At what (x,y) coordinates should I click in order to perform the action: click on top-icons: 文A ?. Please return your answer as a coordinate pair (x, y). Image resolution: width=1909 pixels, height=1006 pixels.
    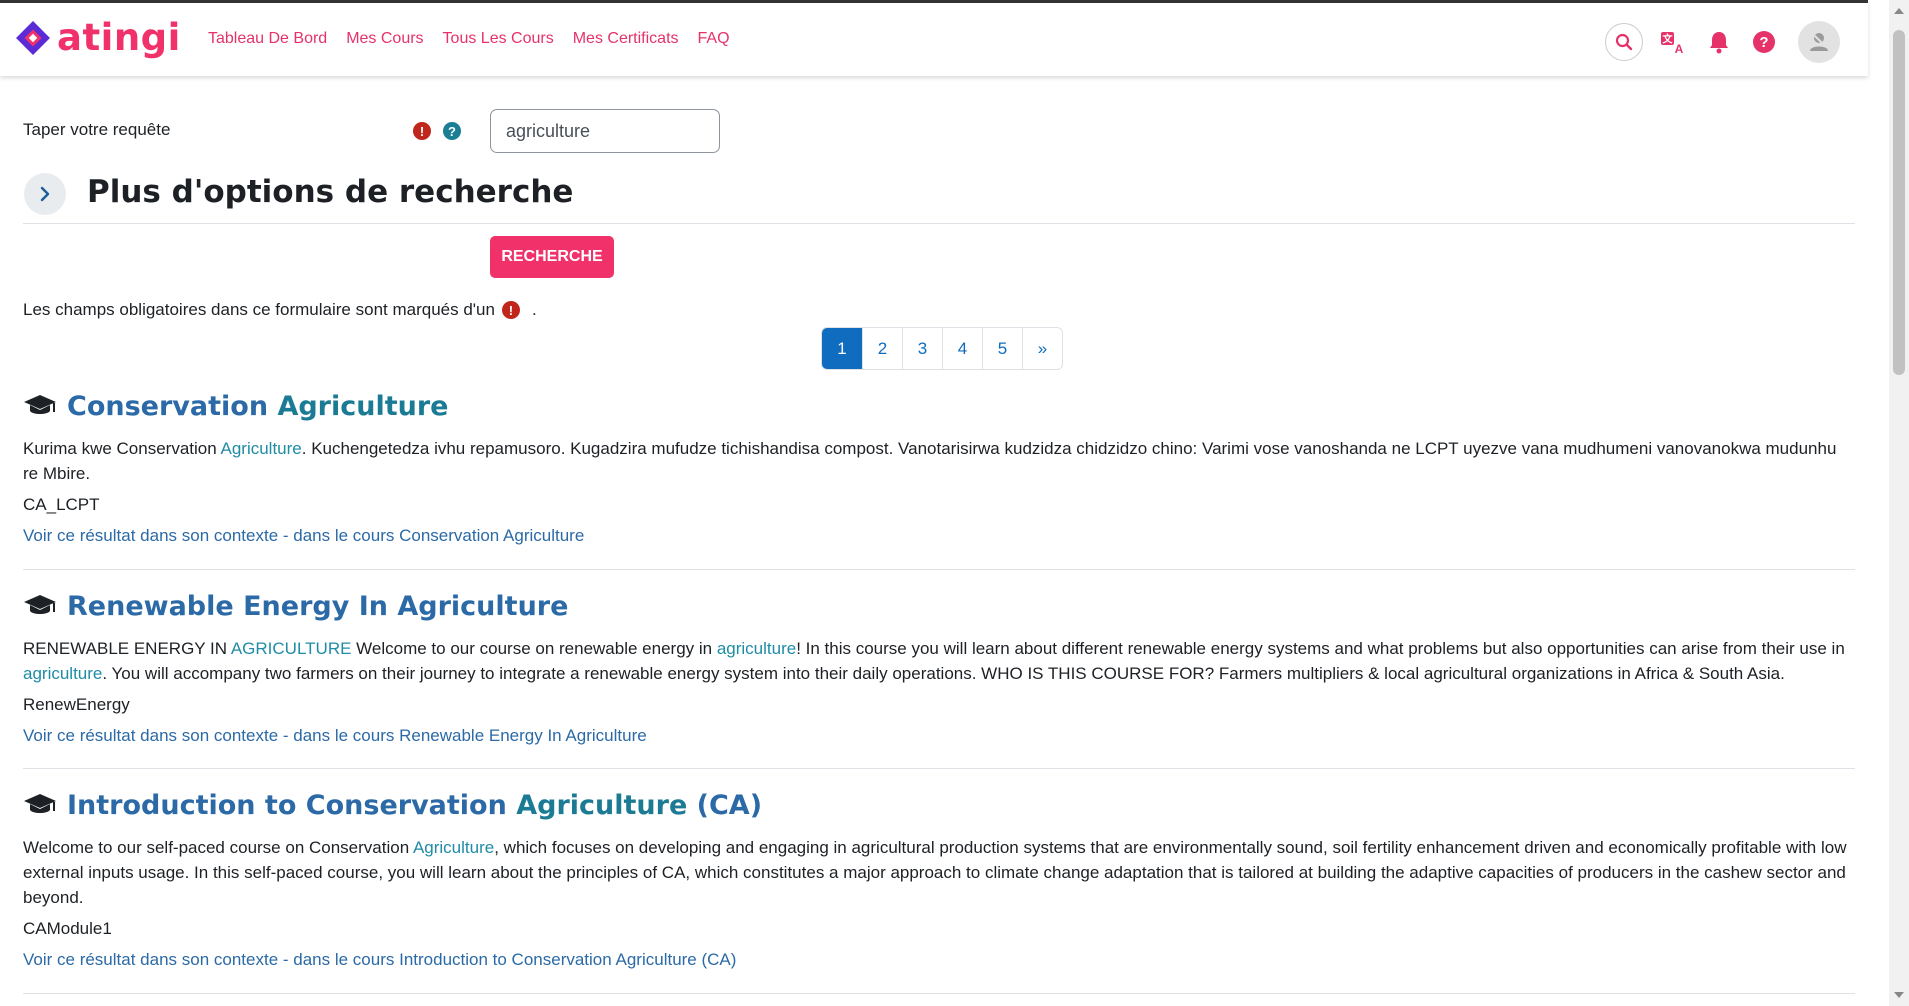
    Looking at the image, I should click on (1722, 42).